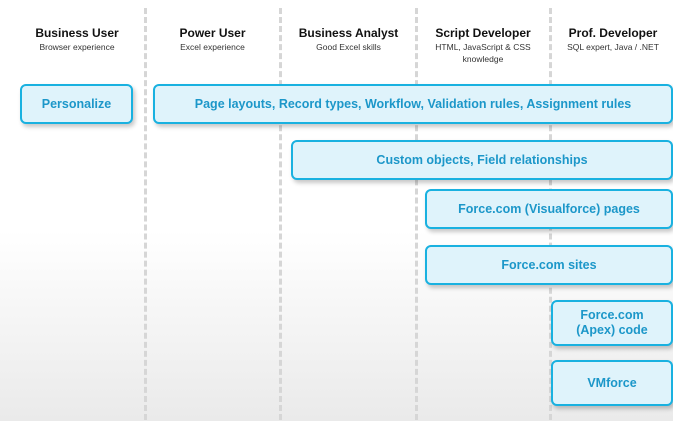  Describe the element at coordinates (483, 33) in the screenshot. I see `column-title: Script Developer` at that location.